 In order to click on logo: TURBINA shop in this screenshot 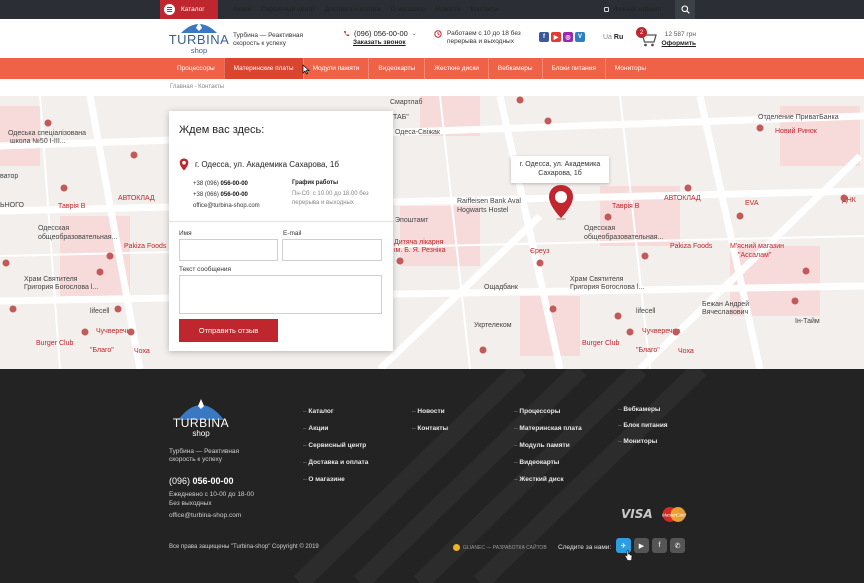, I will do `click(199, 38)`.